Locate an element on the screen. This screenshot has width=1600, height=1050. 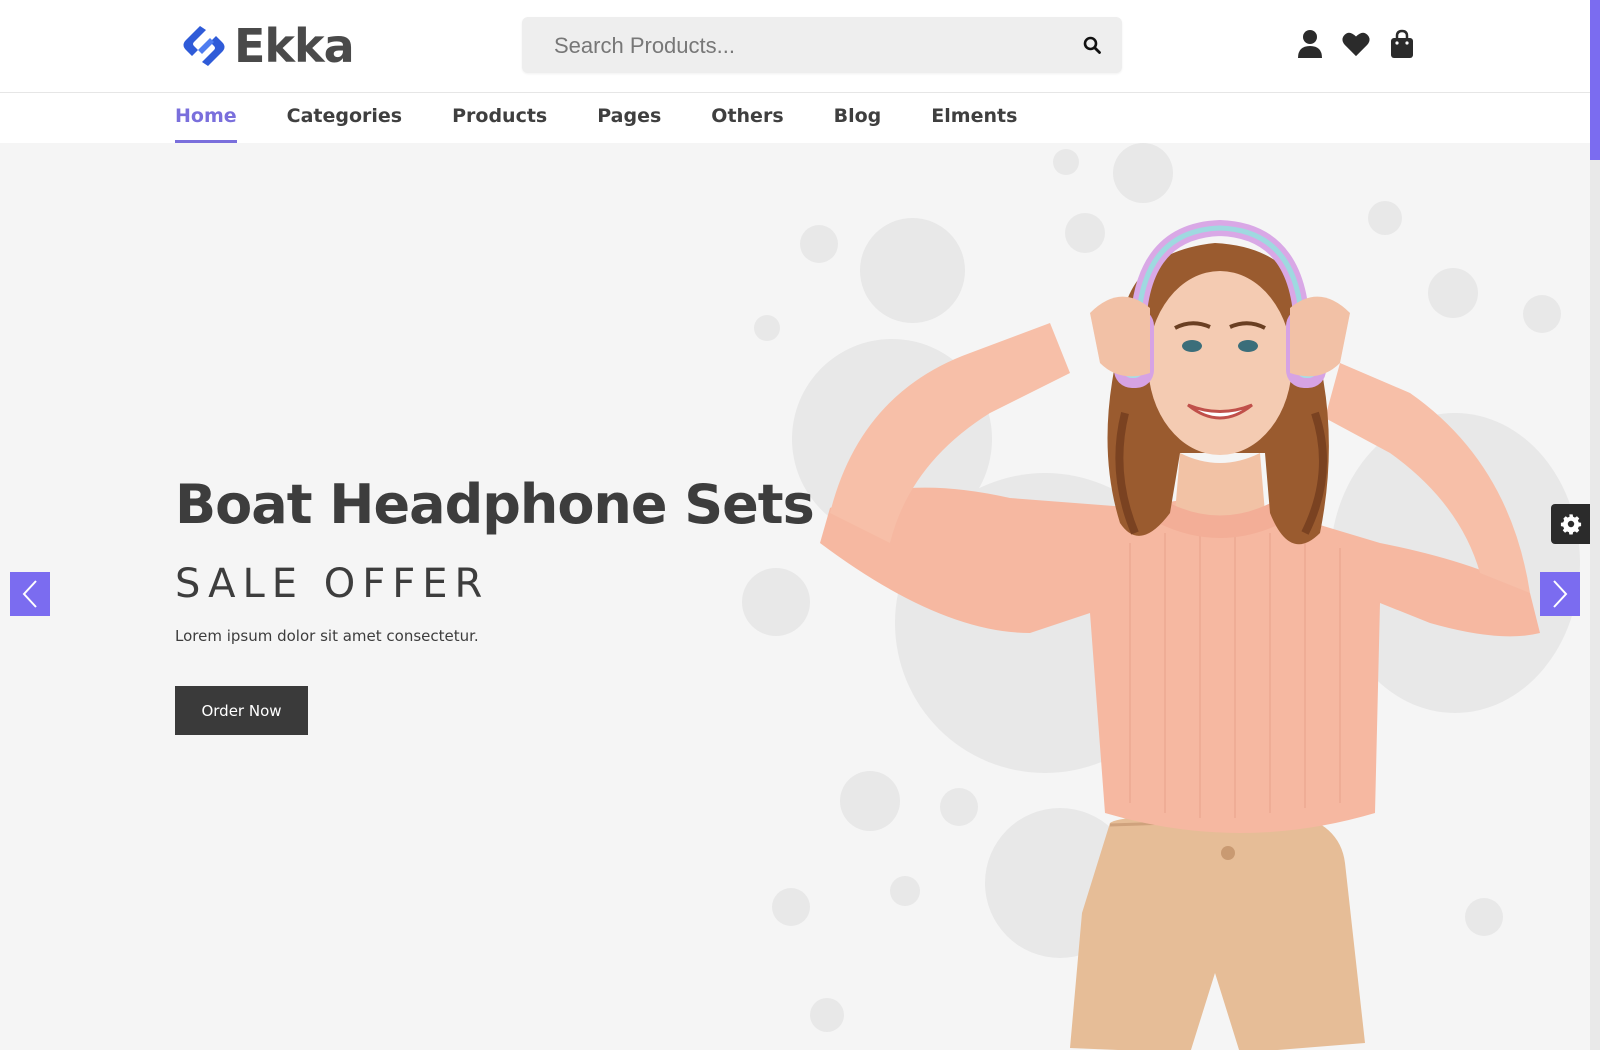
hero-subtitle: SALE OFFER is located at coordinates (332, 584).